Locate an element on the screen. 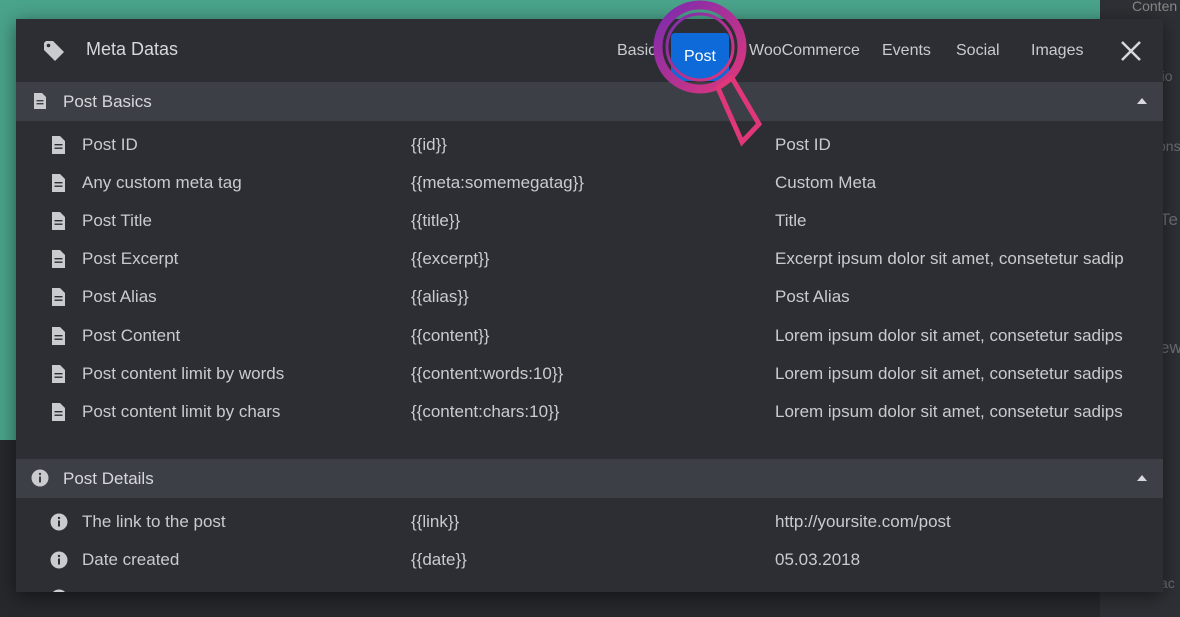  section-header-post-details: Post Details is located at coordinates (589, 478).